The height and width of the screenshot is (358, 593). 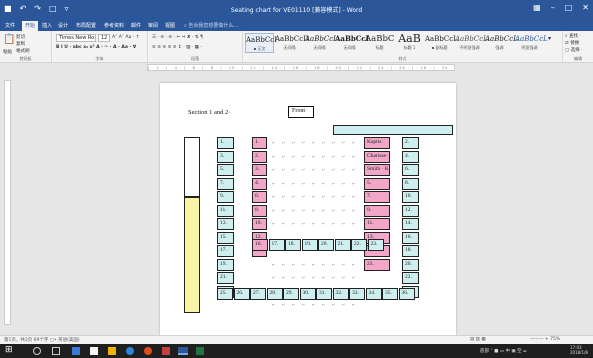 What do you see at coordinates (377, 156) in the screenshot?
I see `seat-cell: Charisse·` at bounding box center [377, 156].